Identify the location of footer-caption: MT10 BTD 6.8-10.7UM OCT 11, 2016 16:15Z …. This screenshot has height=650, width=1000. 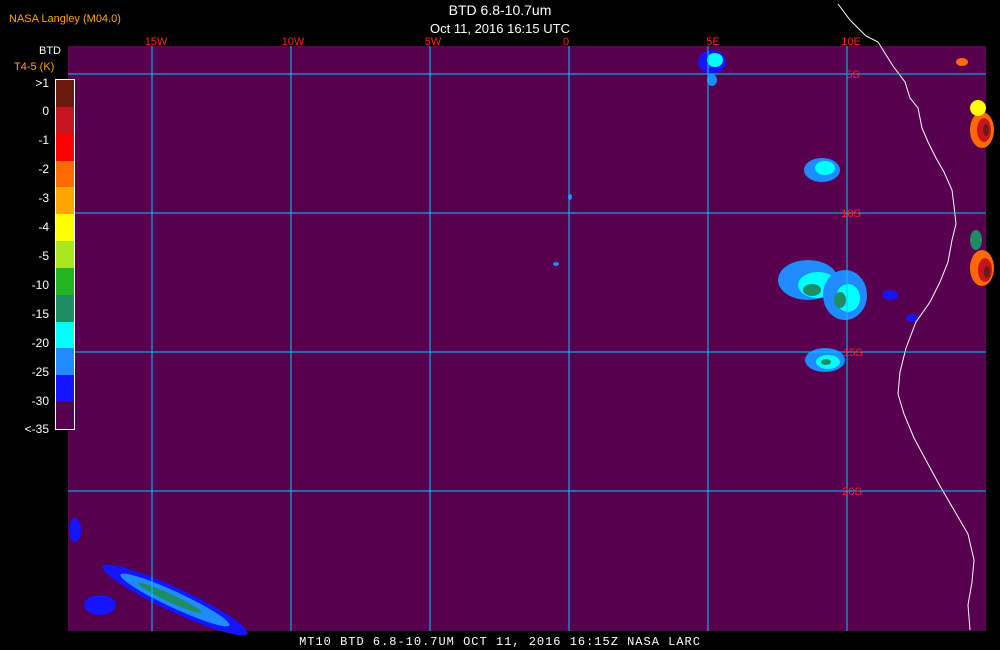
(500, 642).